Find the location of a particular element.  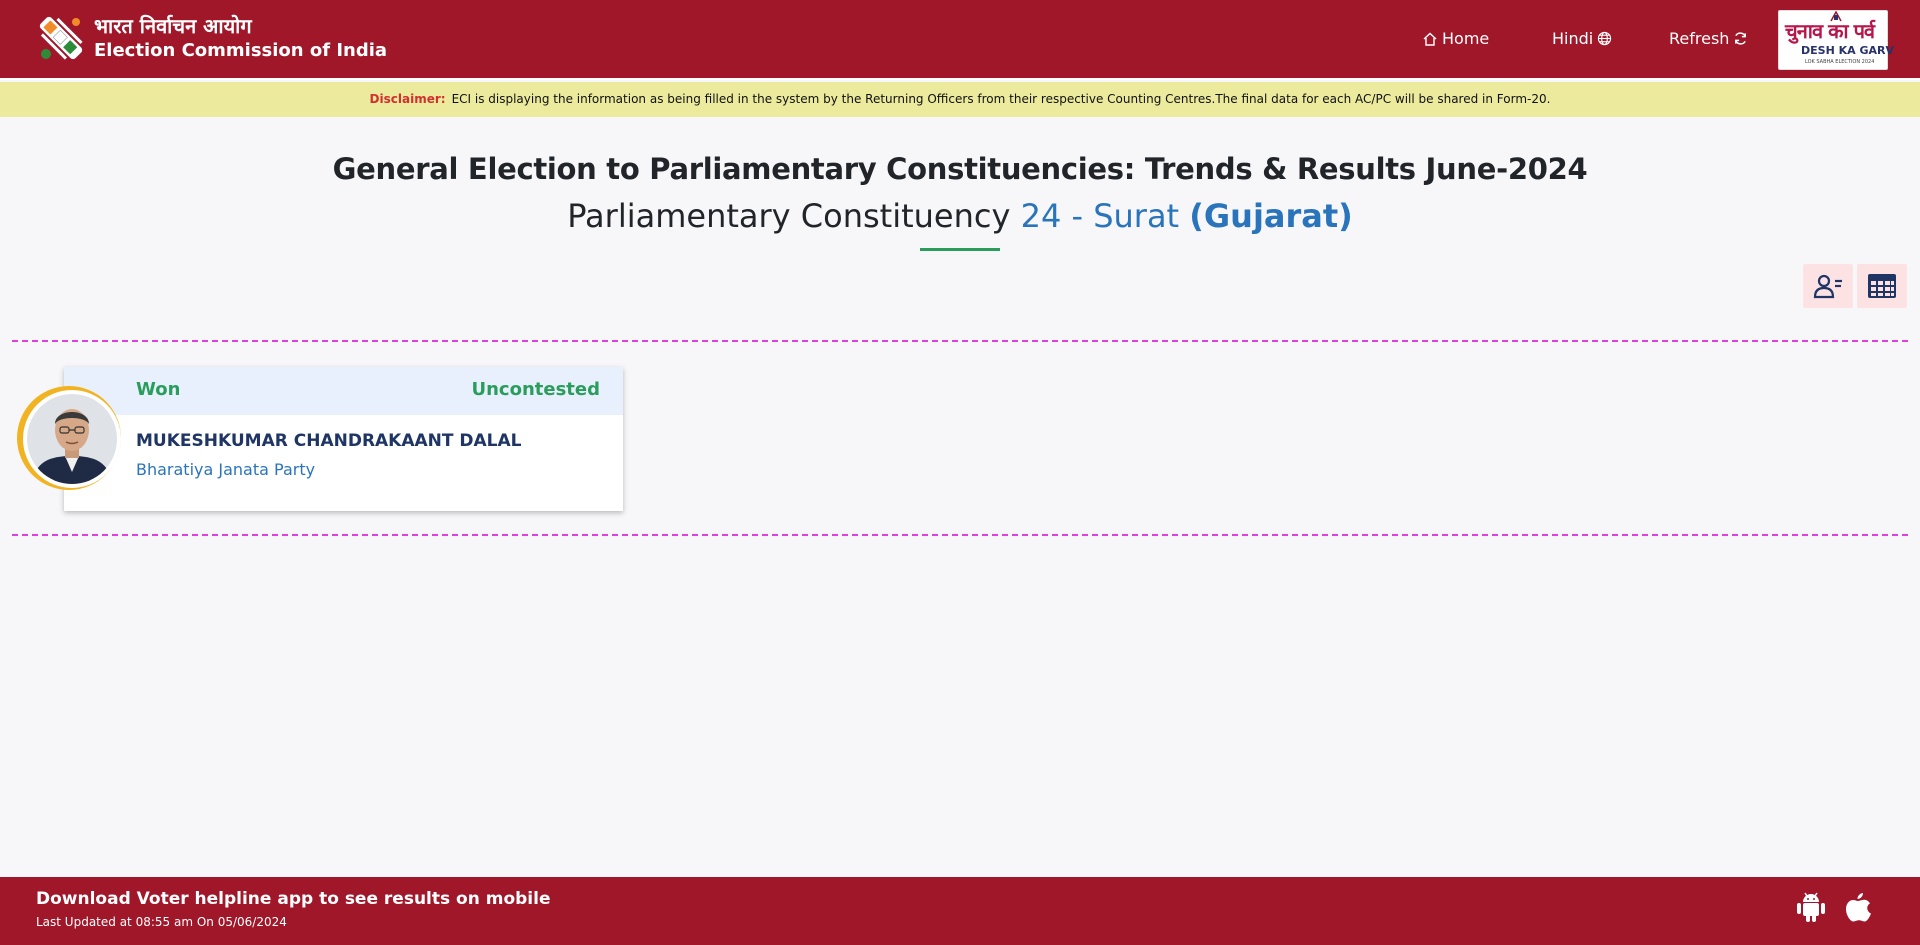

apple-app-link is located at coordinates (1858, 909).